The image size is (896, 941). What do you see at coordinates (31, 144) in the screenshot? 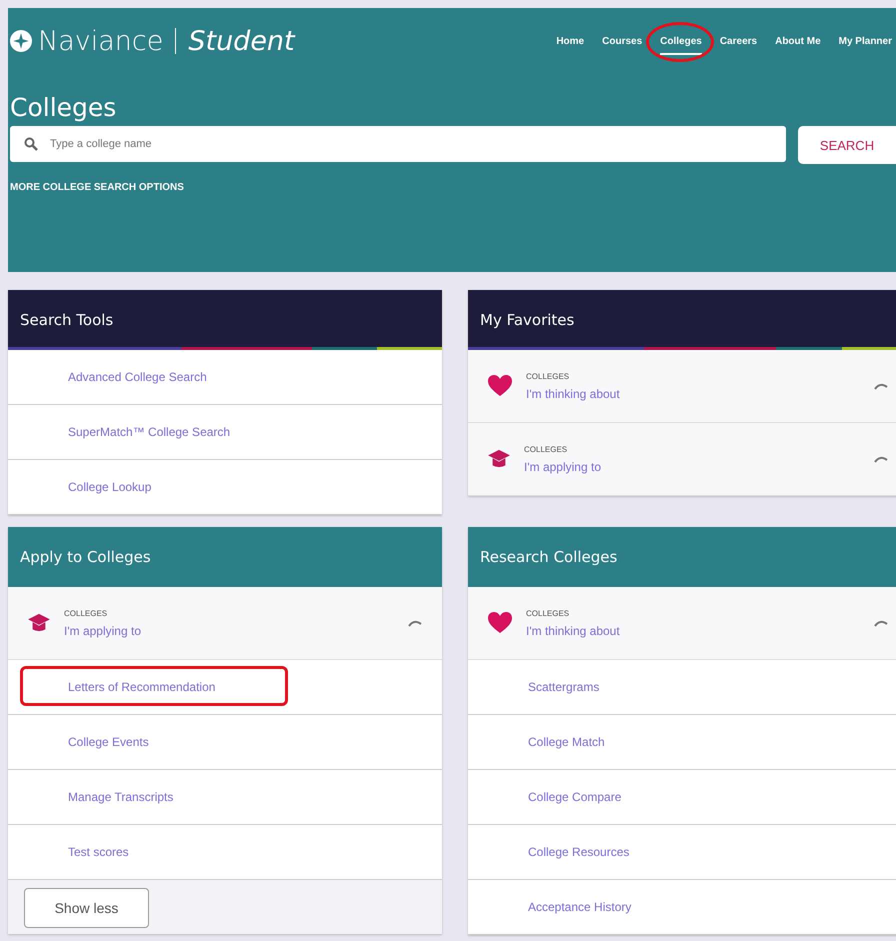
I see `search-icon` at bounding box center [31, 144].